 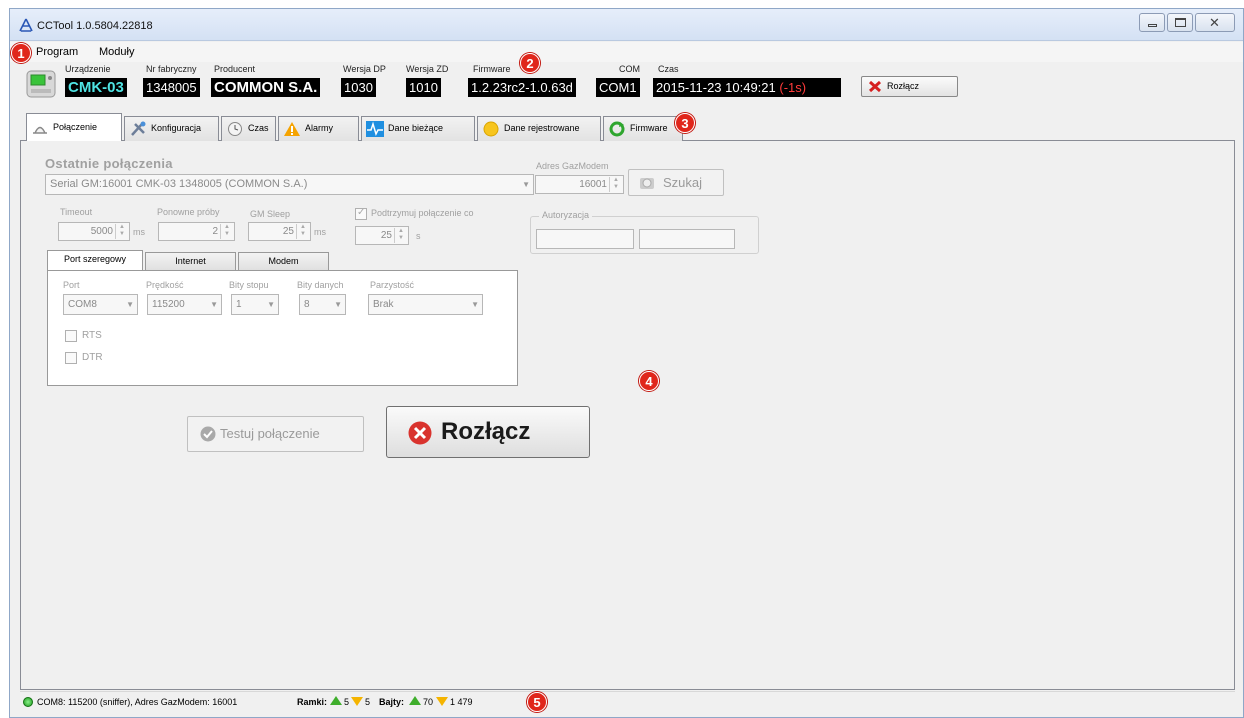 I want to click on search-button: Szukaj, so click(x=676, y=182).